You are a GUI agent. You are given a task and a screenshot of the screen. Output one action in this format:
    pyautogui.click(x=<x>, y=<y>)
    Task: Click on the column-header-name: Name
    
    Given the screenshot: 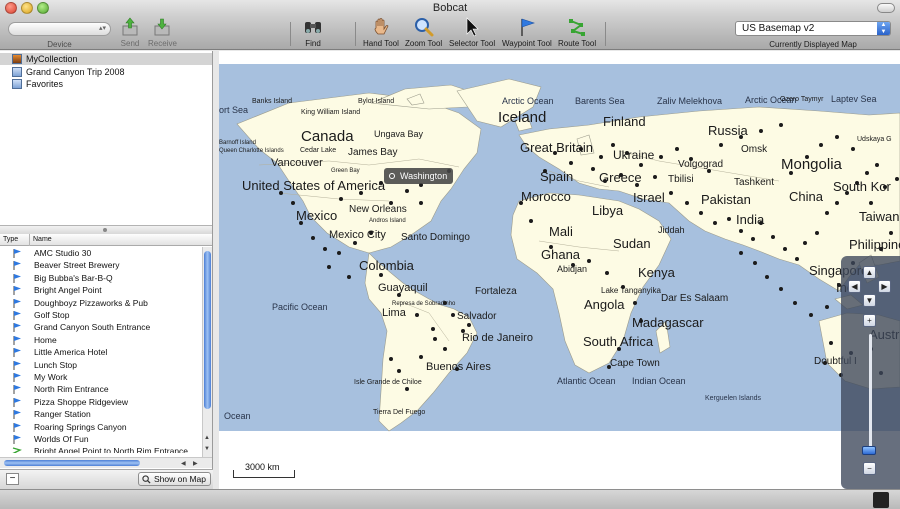 What is the action you would take?
    pyautogui.click(x=42, y=240)
    